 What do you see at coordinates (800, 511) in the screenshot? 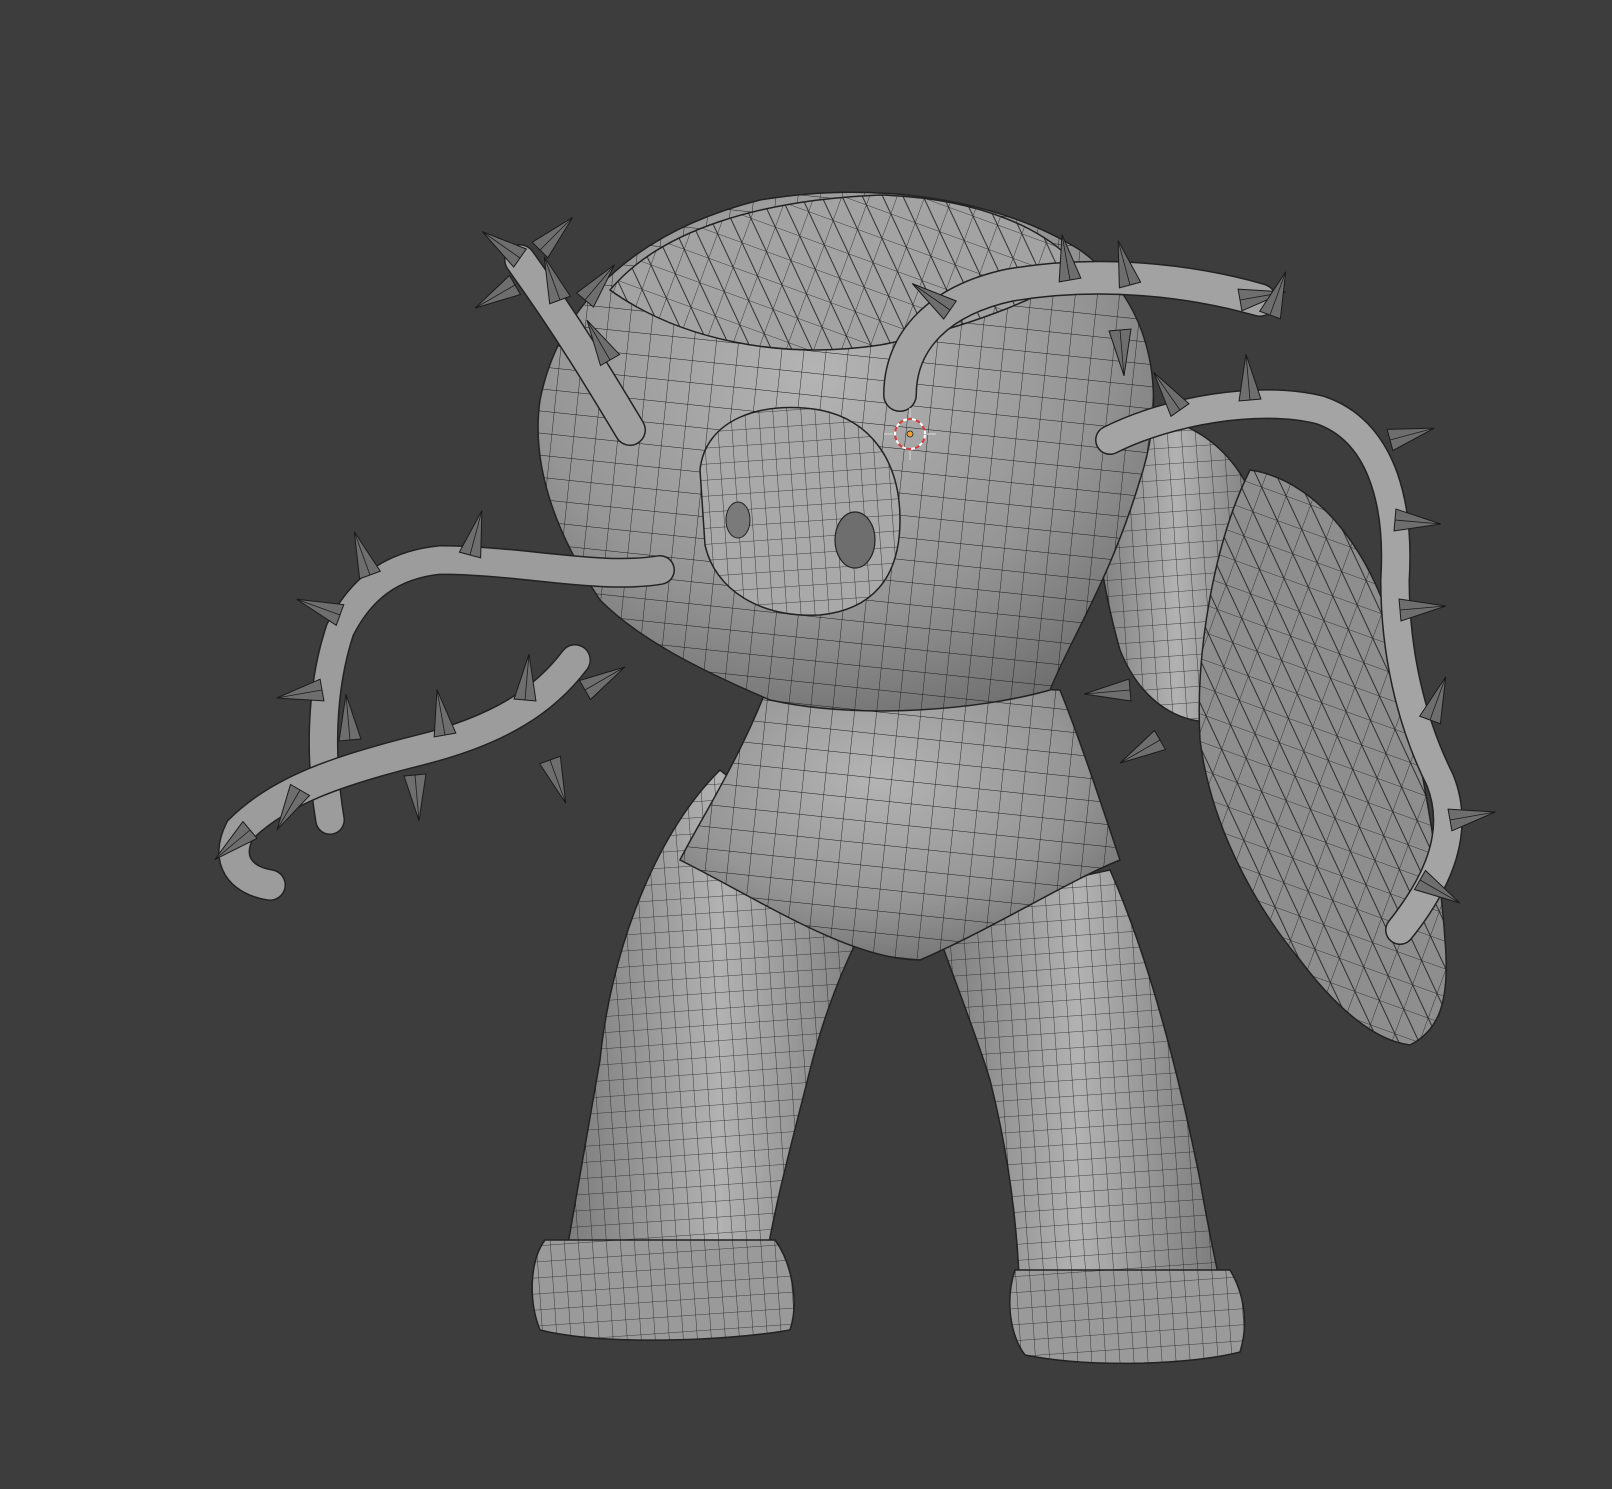
I see `head-snout` at bounding box center [800, 511].